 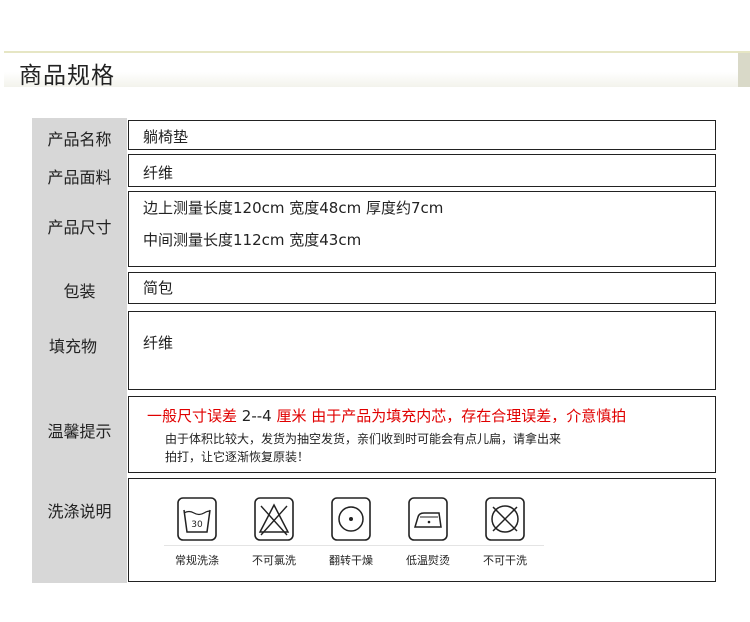 I want to click on size-line-2: 中间测量长度112cm 宽度43cm, so click(x=252, y=240).